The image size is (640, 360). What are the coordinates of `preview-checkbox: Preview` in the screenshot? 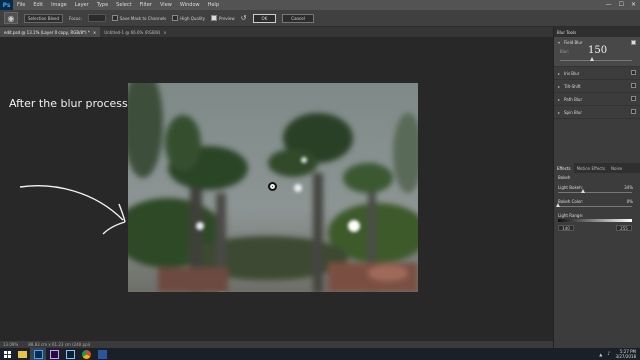 It's located at (223, 18).